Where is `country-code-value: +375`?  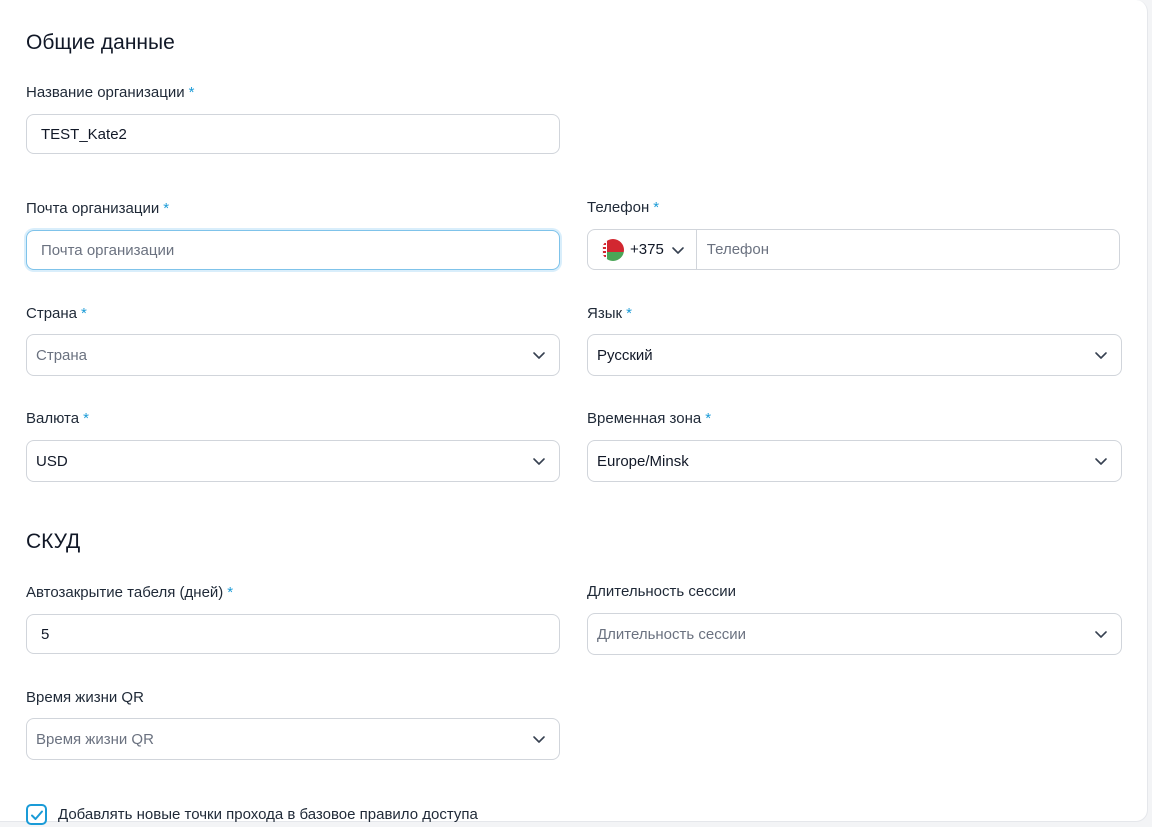 country-code-value: +375 is located at coordinates (647, 249).